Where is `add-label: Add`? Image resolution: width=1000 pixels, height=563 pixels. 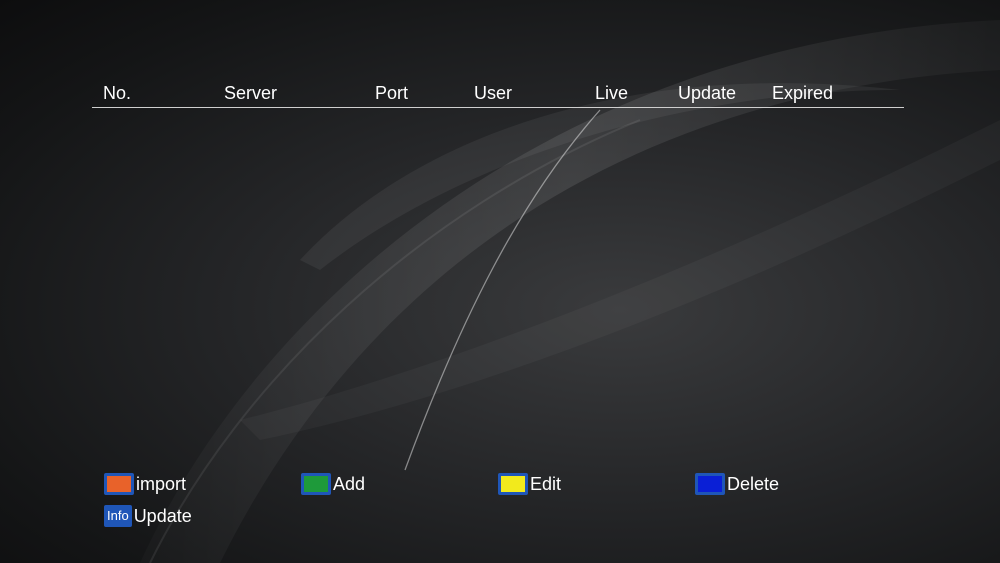 add-label: Add is located at coordinates (349, 484).